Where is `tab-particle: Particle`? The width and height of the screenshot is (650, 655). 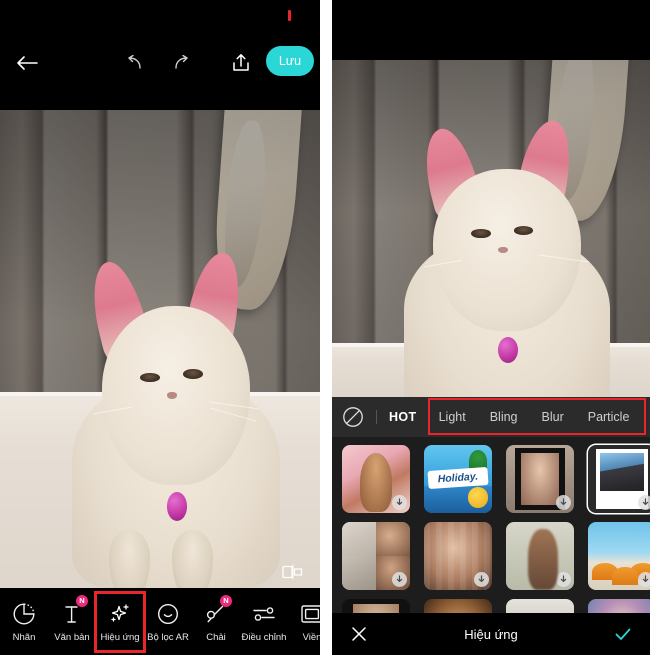 tab-particle: Particle is located at coordinates (609, 417).